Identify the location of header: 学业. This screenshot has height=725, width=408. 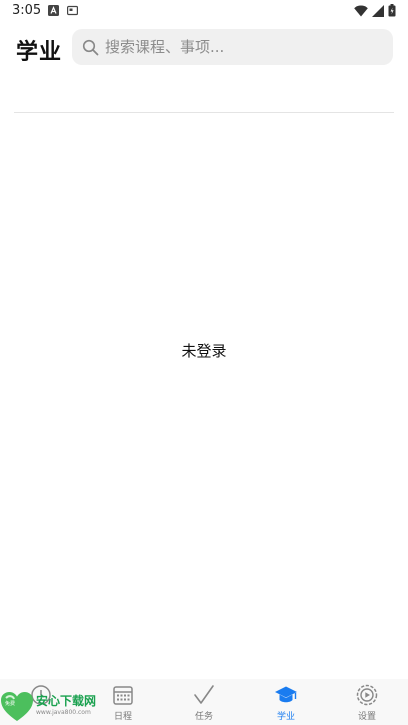
(204, 48).